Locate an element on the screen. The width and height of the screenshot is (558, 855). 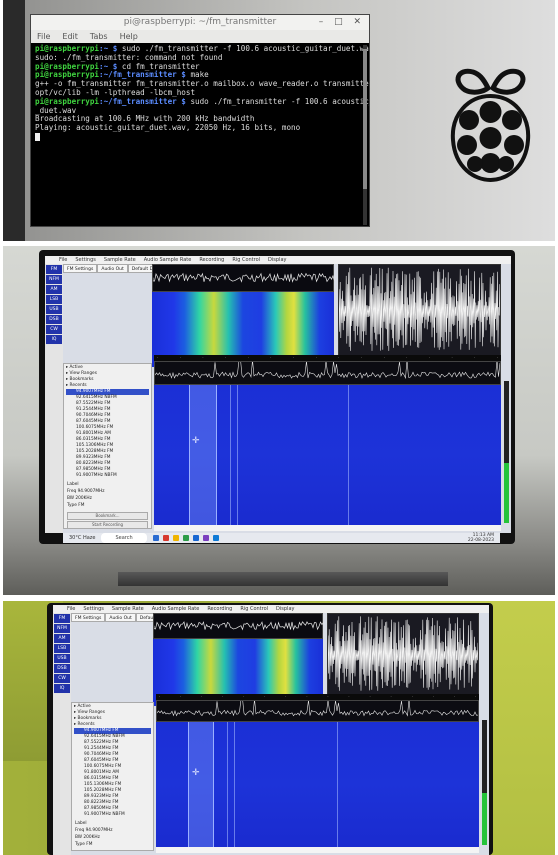
taskbar-icons is located at coordinates (185, 538).